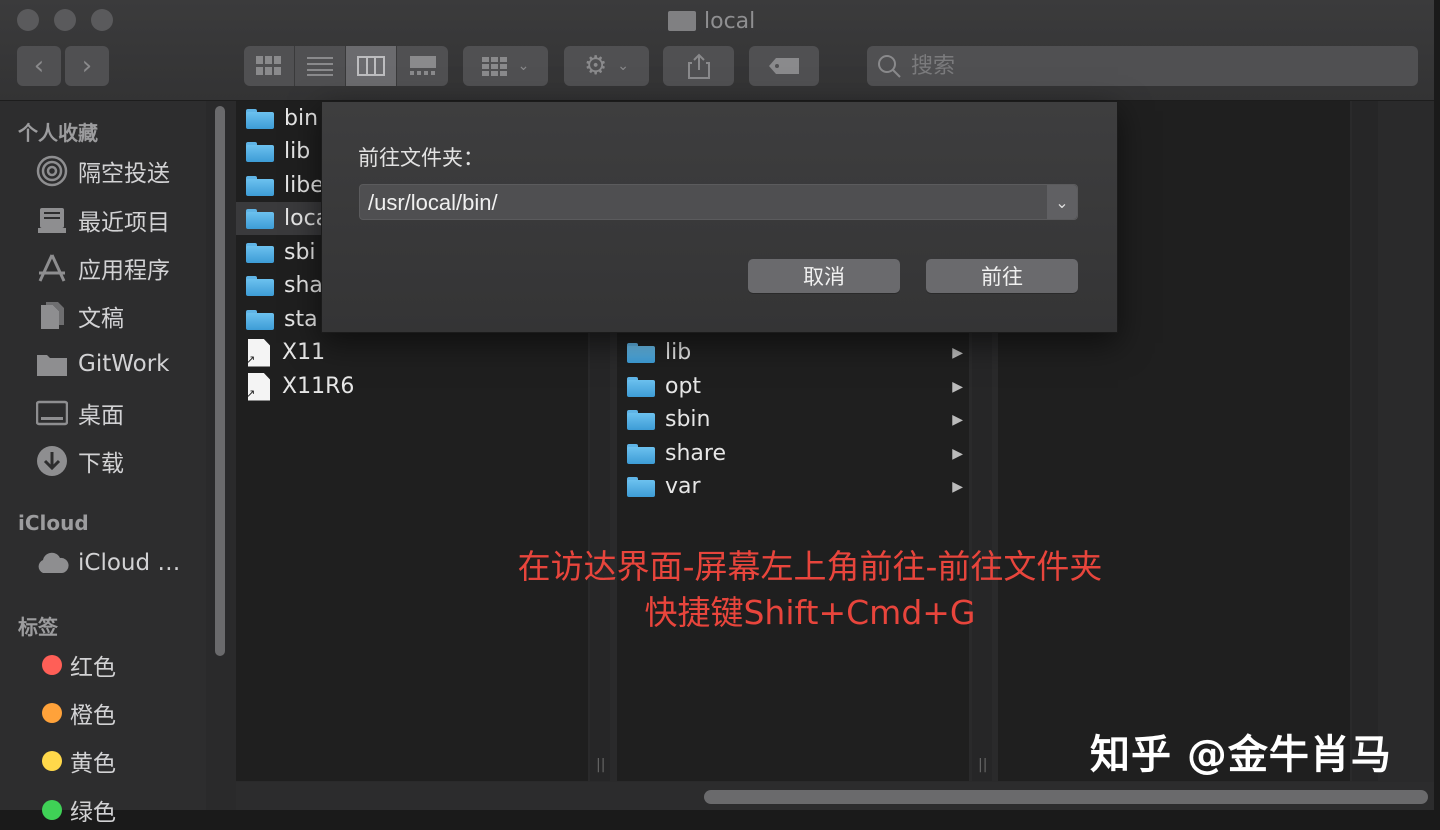 The image size is (1440, 830). I want to click on sidebar-section-tags: 标签, so click(38, 627).